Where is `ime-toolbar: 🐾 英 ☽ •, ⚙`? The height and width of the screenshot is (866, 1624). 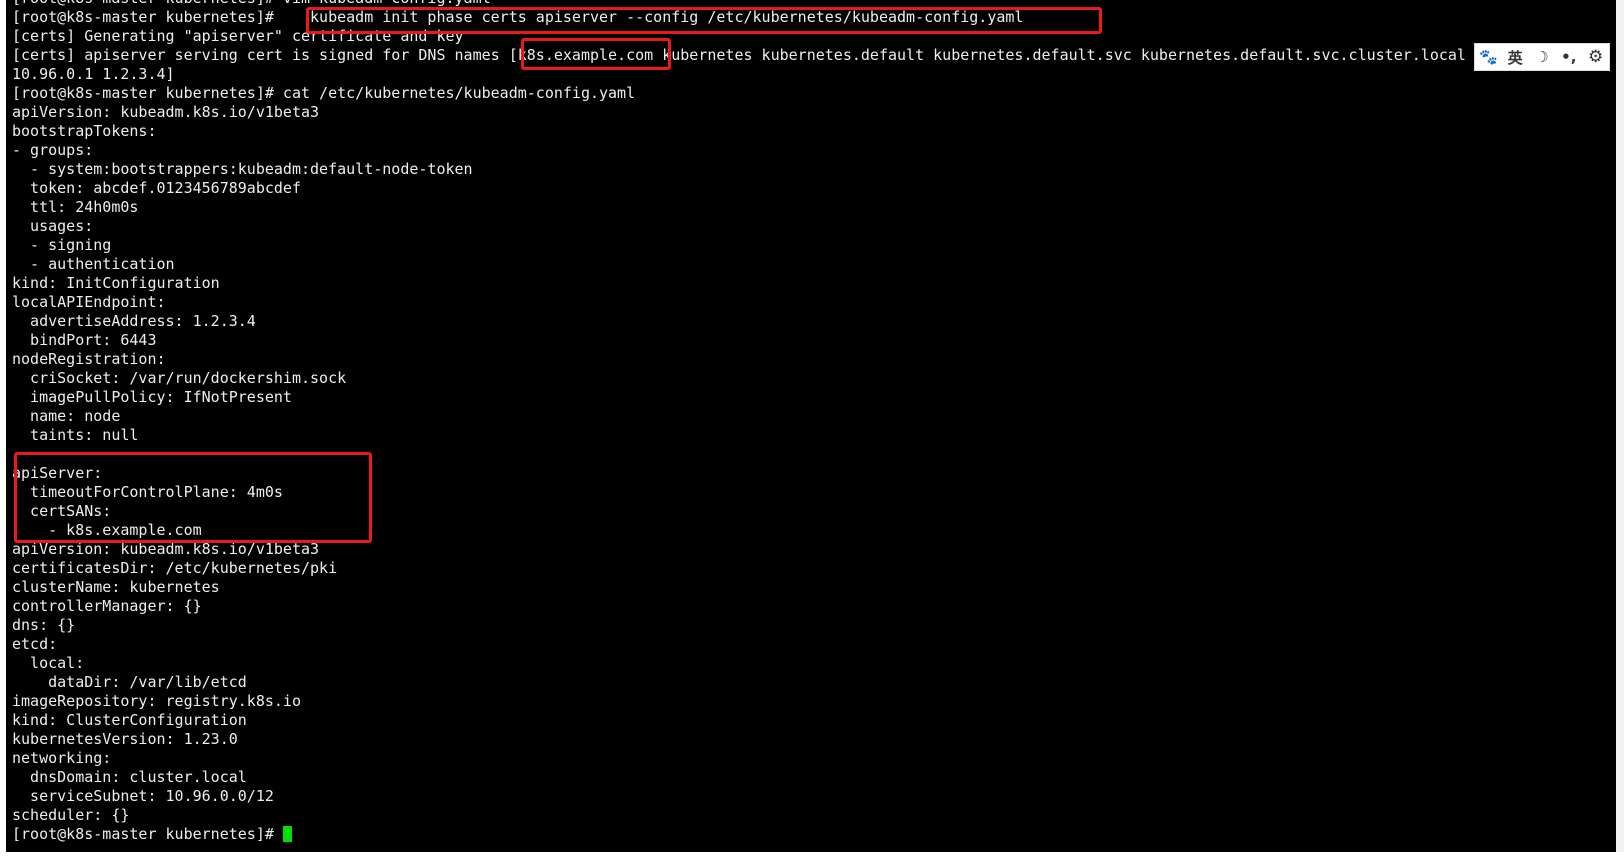 ime-toolbar: 🐾 英 ☽ •, ⚙ is located at coordinates (1542, 57).